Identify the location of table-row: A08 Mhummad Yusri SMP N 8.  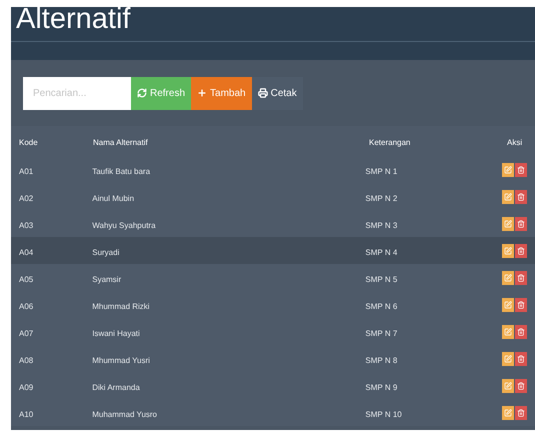
(273, 358).